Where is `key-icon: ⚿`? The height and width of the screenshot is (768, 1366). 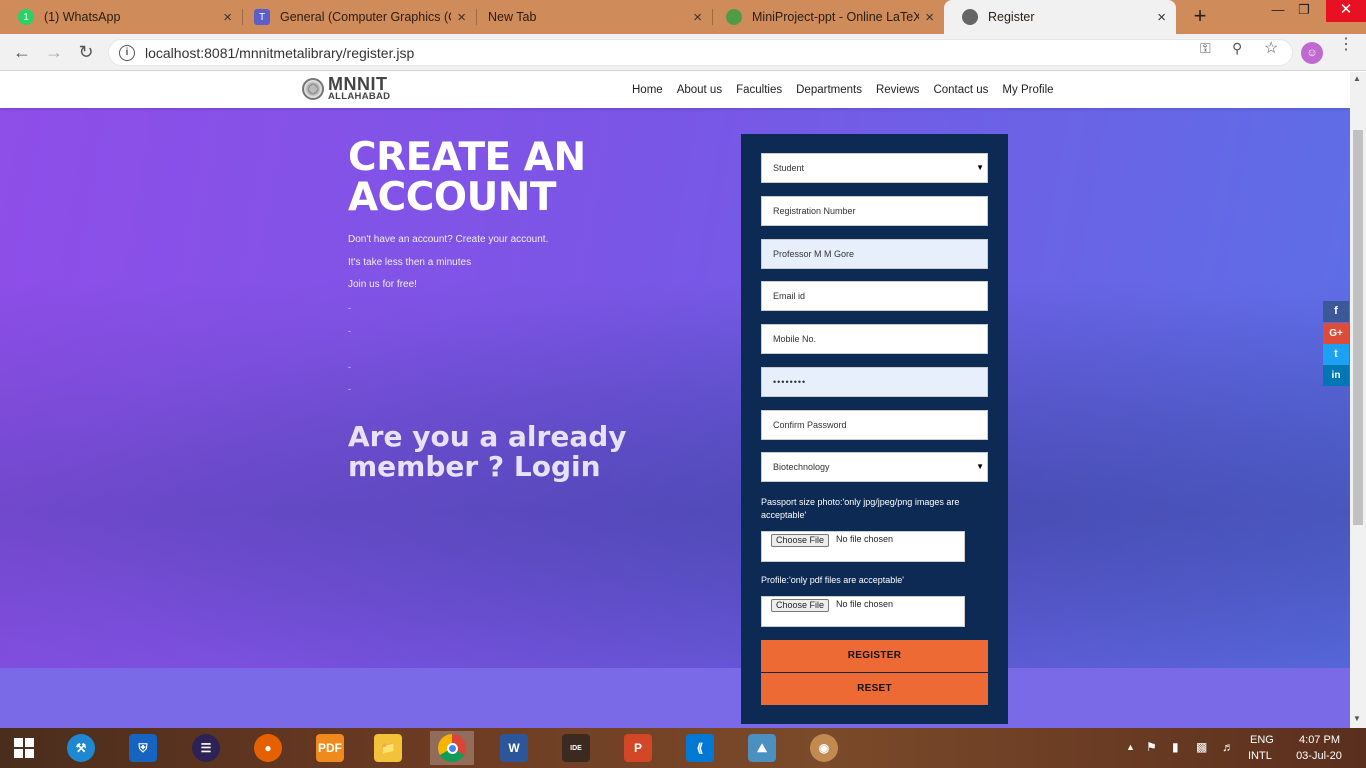 key-icon: ⚿ is located at coordinates (1205, 48).